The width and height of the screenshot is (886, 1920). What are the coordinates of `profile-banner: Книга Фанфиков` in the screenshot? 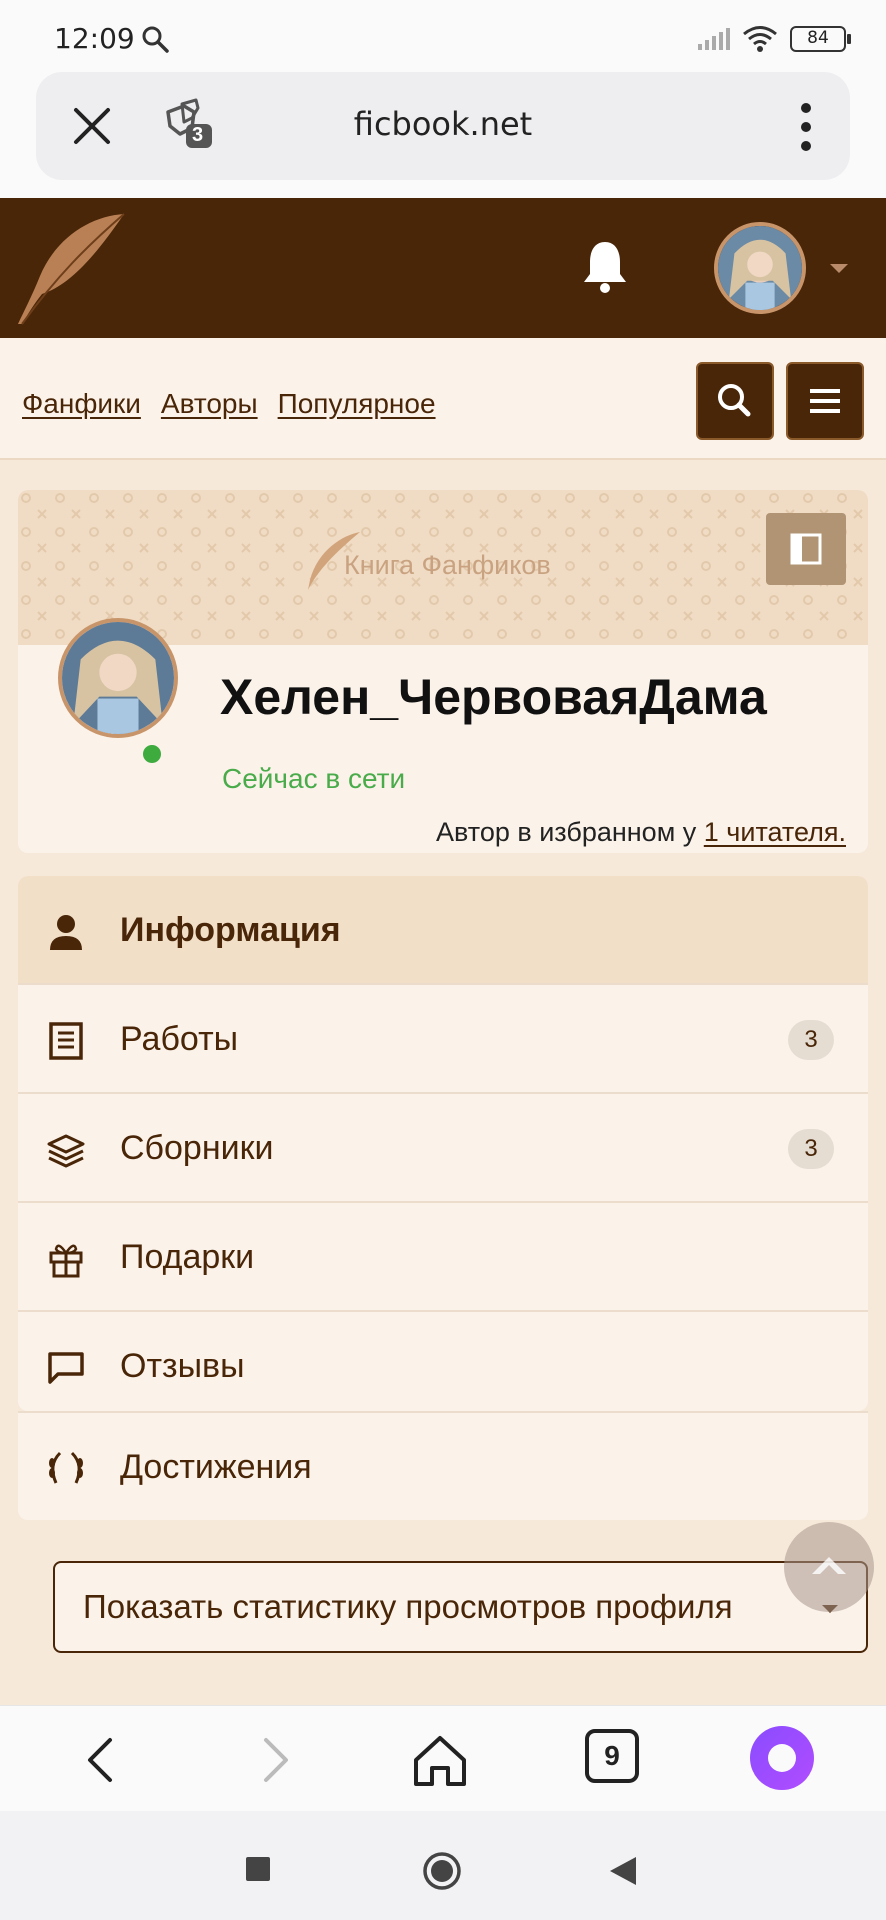 It's located at (443, 567).